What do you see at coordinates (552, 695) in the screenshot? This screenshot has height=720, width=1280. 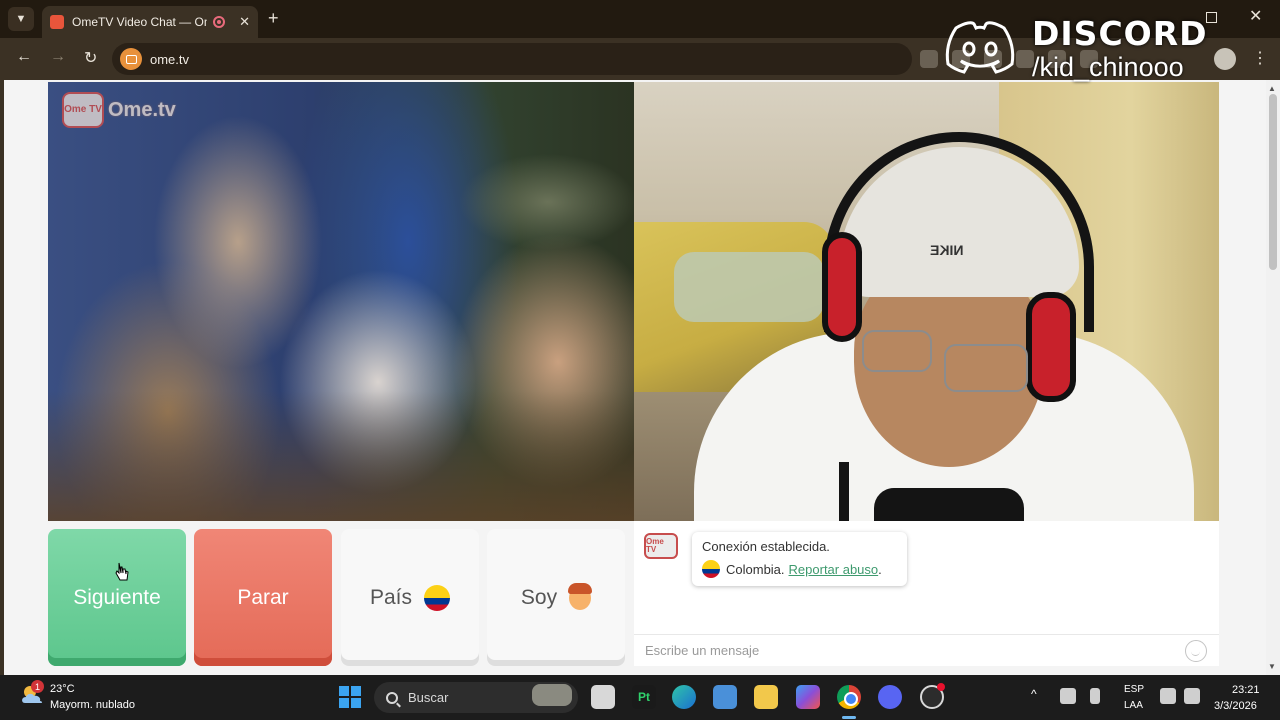 I see `search-highlight-icon` at bounding box center [552, 695].